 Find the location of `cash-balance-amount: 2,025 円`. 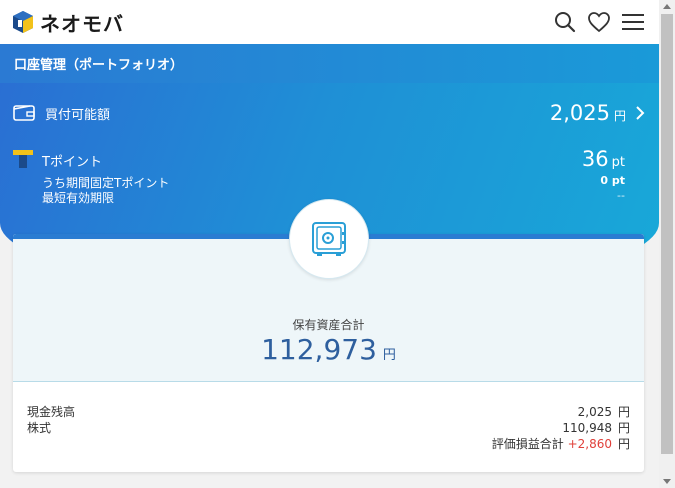

cash-balance-amount: 2,025 円 is located at coordinates (604, 411).